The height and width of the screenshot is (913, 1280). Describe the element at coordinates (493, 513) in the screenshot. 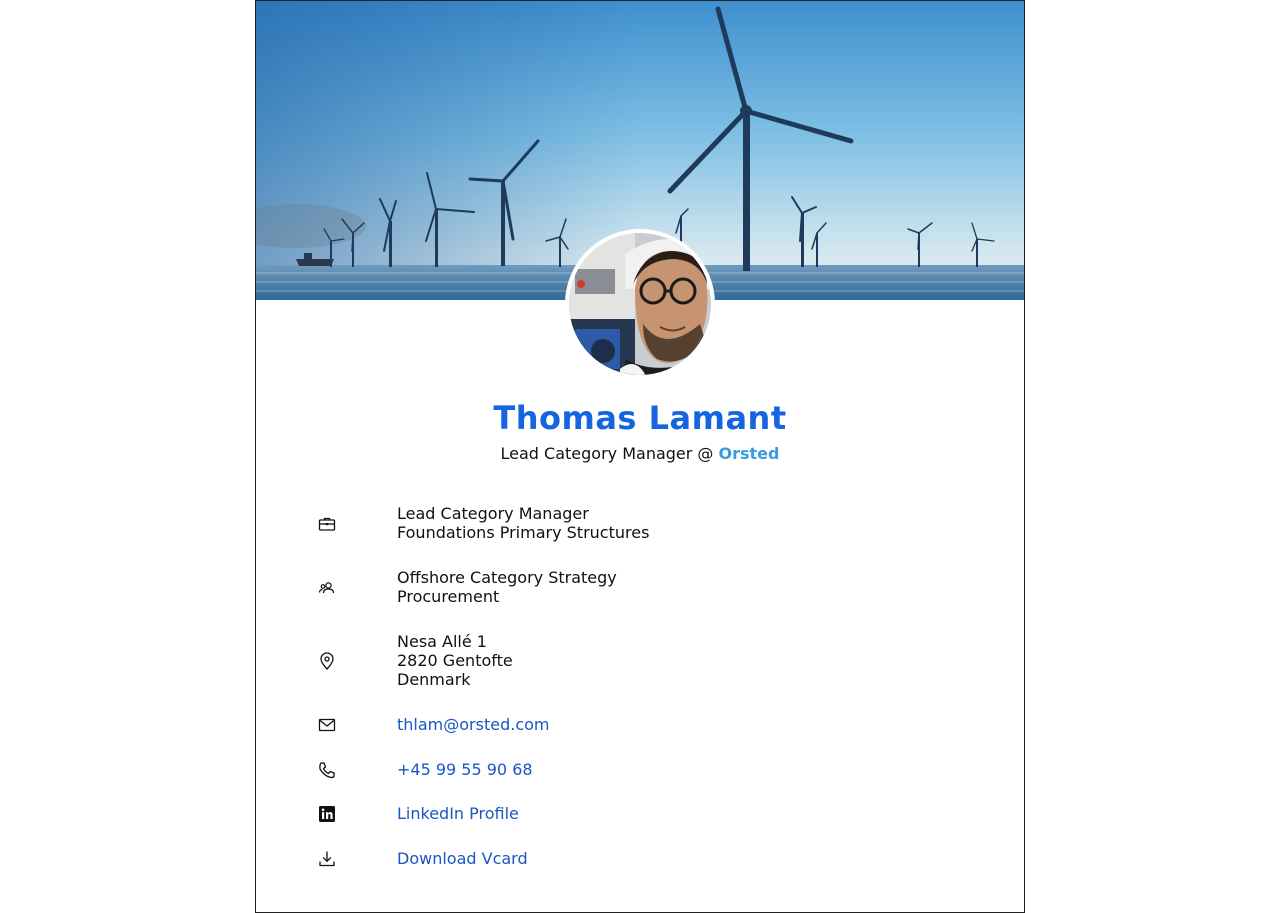

I see `role-title: Lead Category Manager` at that location.